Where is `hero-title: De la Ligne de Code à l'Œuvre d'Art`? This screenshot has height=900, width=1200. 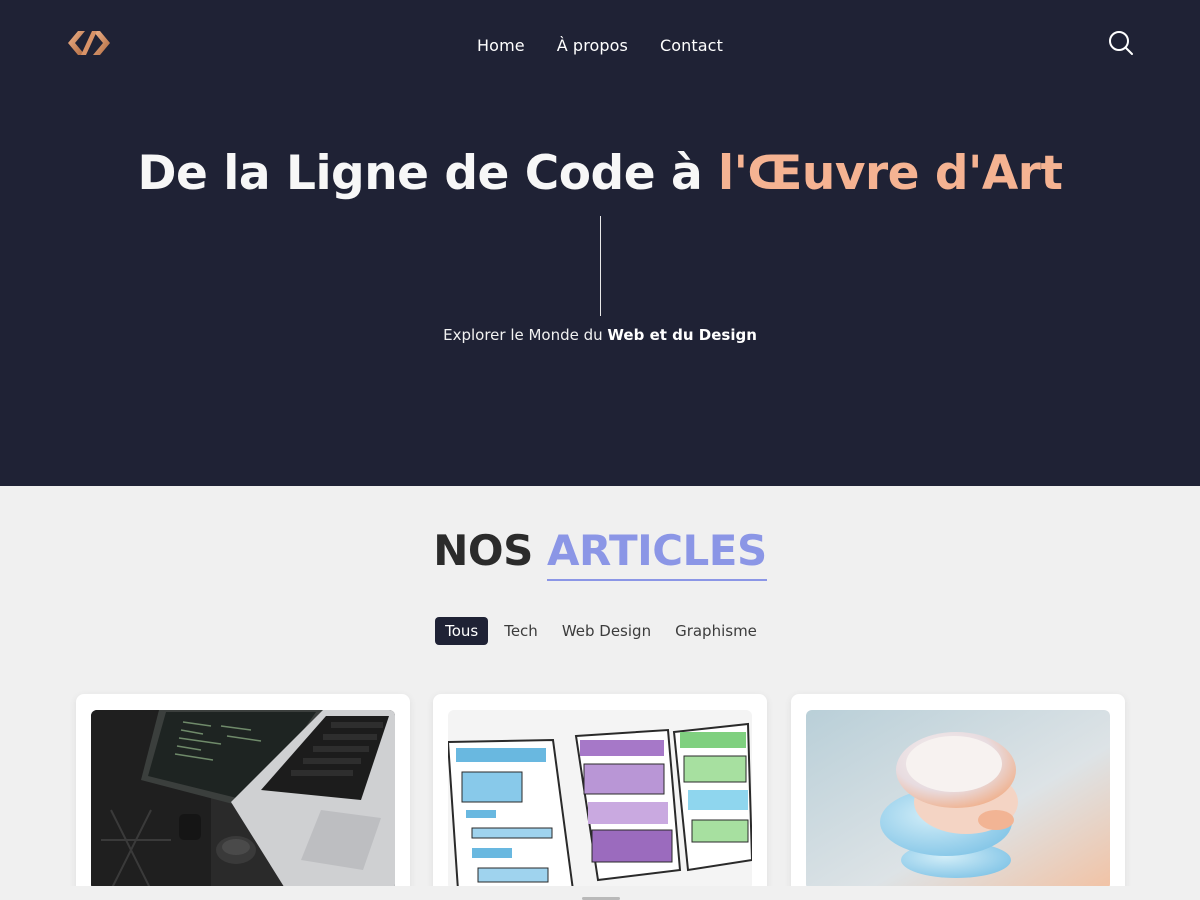
hero-title: De la Ligne de Code à l'Œuvre d'Art is located at coordinates (600, 173).